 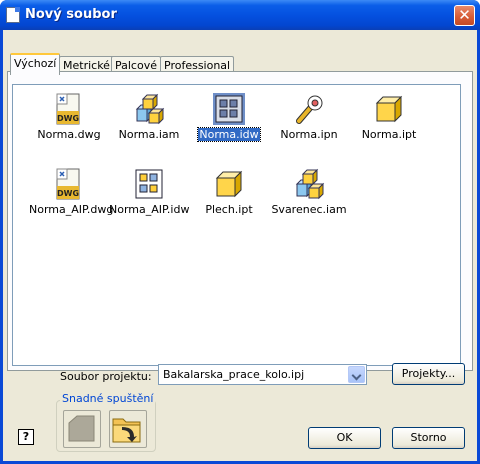 What do you see at coordinates (13, 15) in the screenshot?
I see `new-file-icon` at bounding box center [13, 15].